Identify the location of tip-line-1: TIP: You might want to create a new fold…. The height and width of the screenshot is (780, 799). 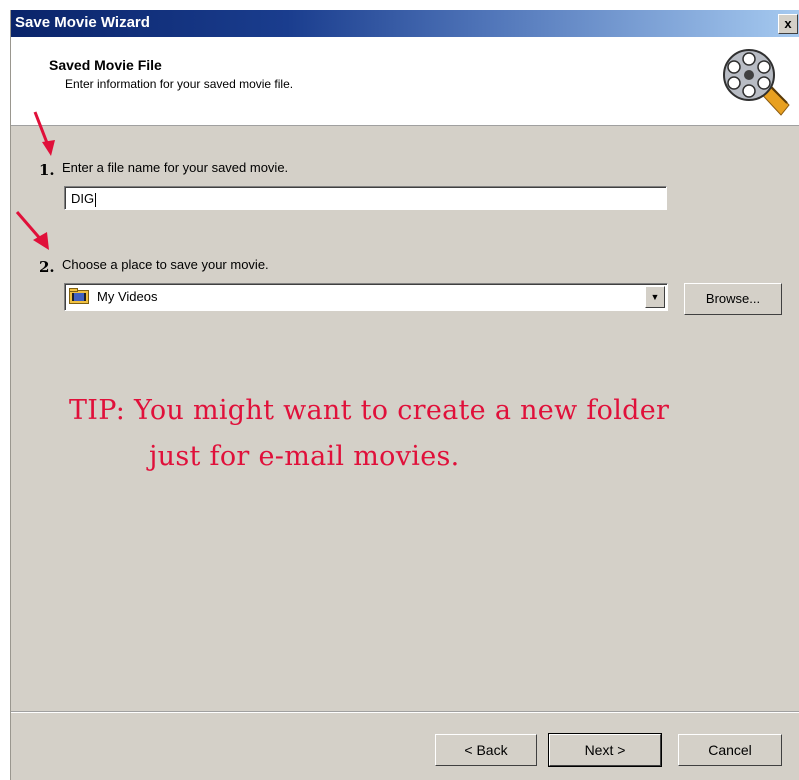
(369, 410).